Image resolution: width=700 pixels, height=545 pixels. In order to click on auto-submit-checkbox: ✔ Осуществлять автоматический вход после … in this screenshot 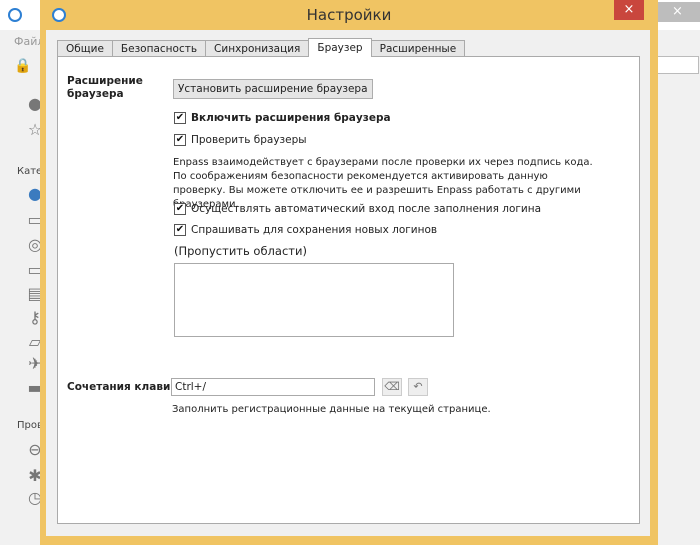, I will do `click(357, 209)`.